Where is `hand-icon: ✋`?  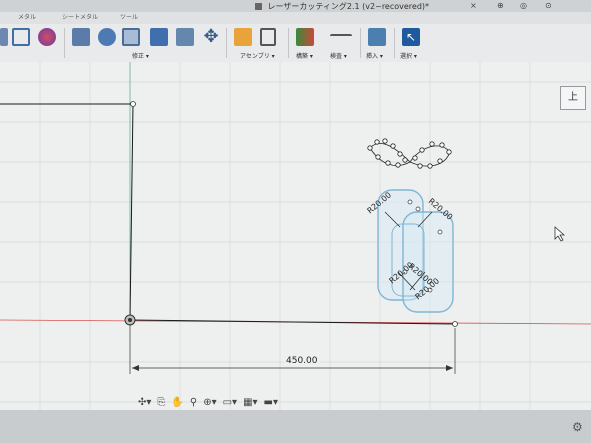 hand-icon: ✋ is located at coordinates (177, 402).